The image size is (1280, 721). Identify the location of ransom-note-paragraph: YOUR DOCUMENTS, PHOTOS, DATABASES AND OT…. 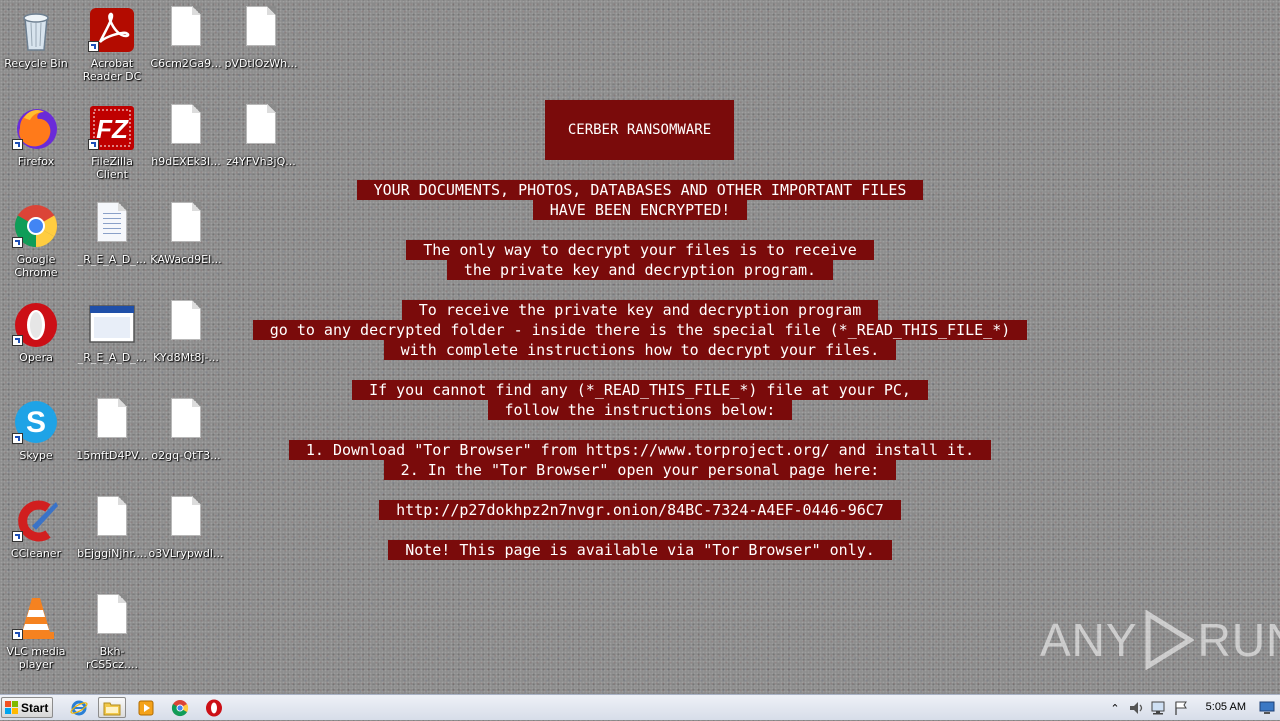
(640, 200).